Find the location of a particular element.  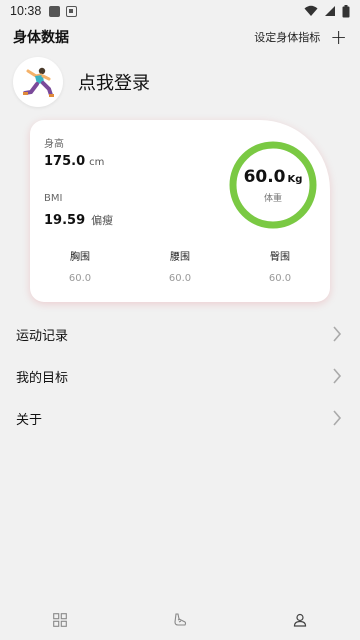

menu-item-label: 运动记录 is located at coordinates (42, 336).